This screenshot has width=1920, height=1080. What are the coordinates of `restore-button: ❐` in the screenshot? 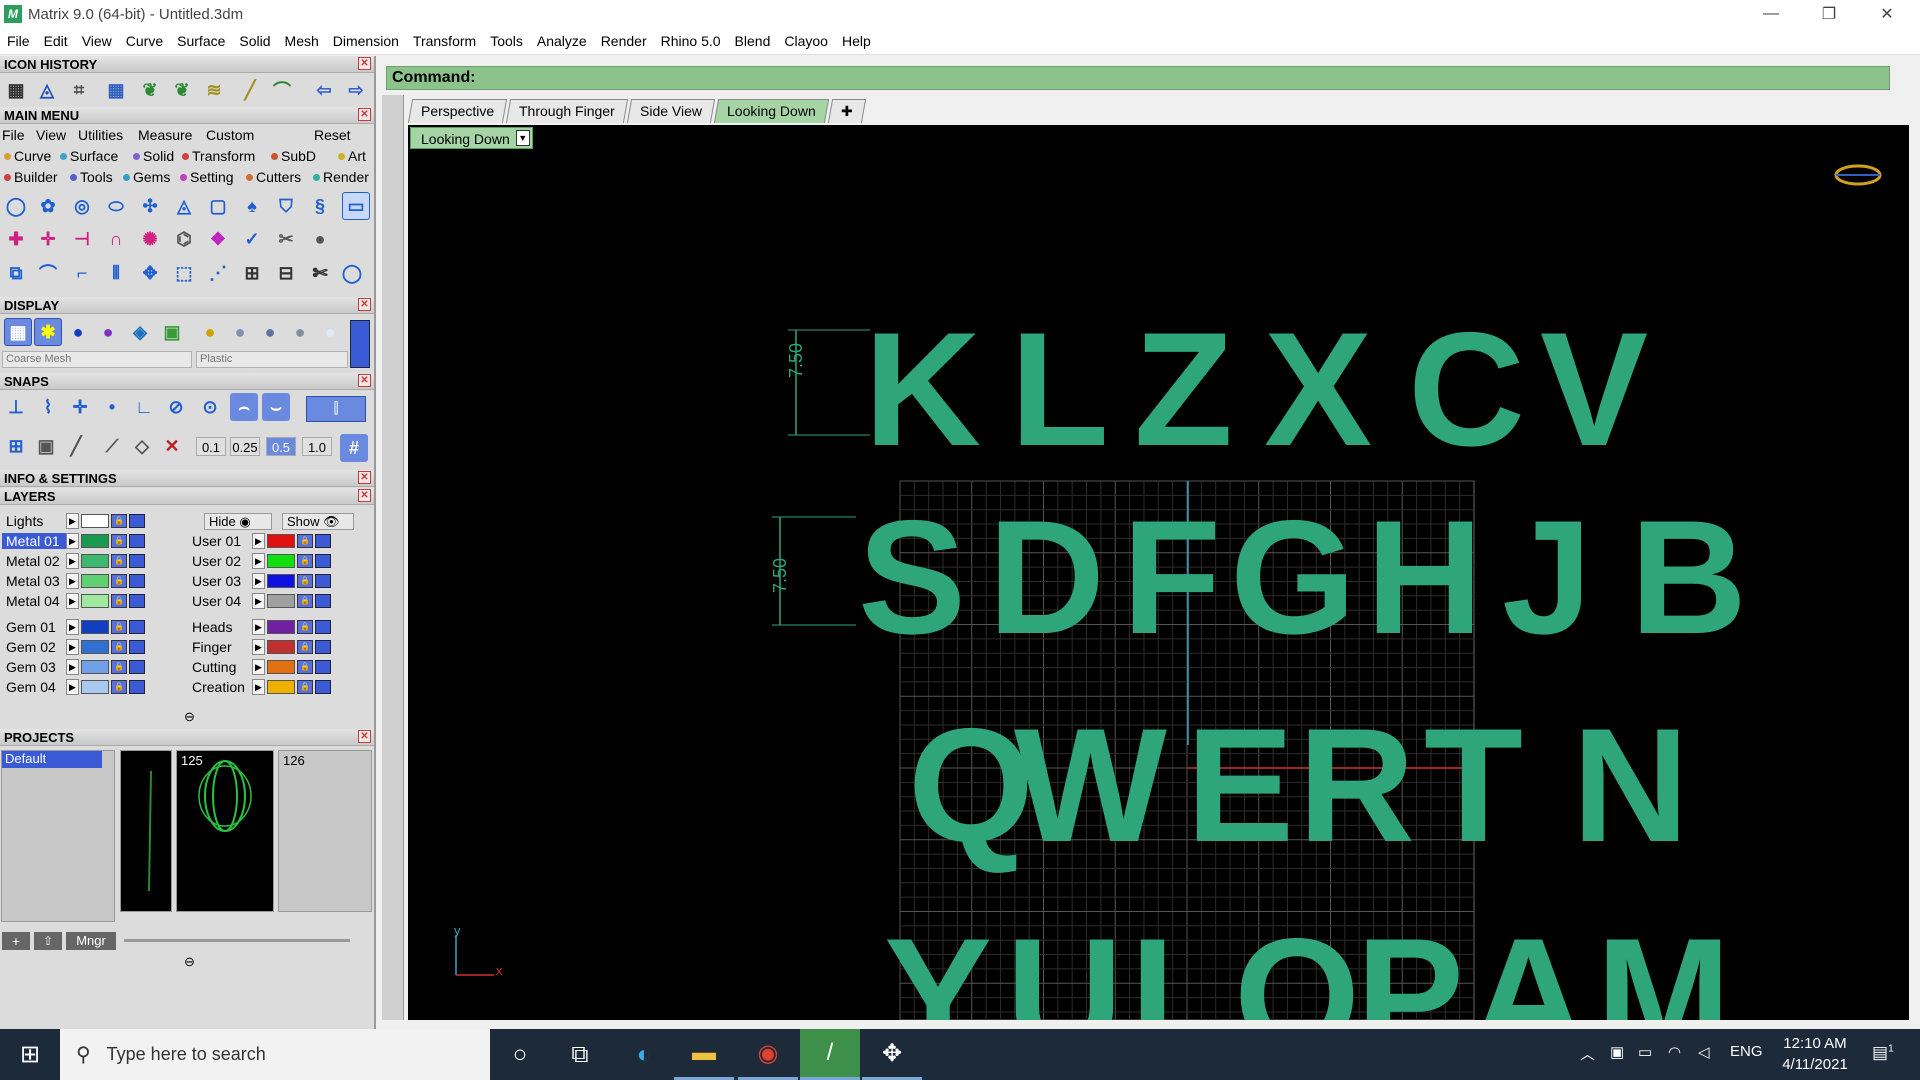 It's located at (1829, 14).